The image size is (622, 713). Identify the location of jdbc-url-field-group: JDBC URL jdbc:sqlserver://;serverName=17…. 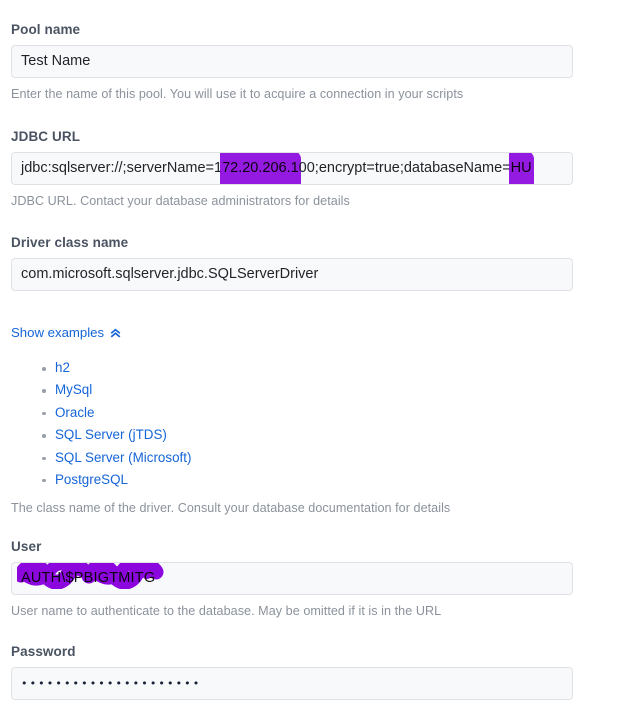
(292, 169).